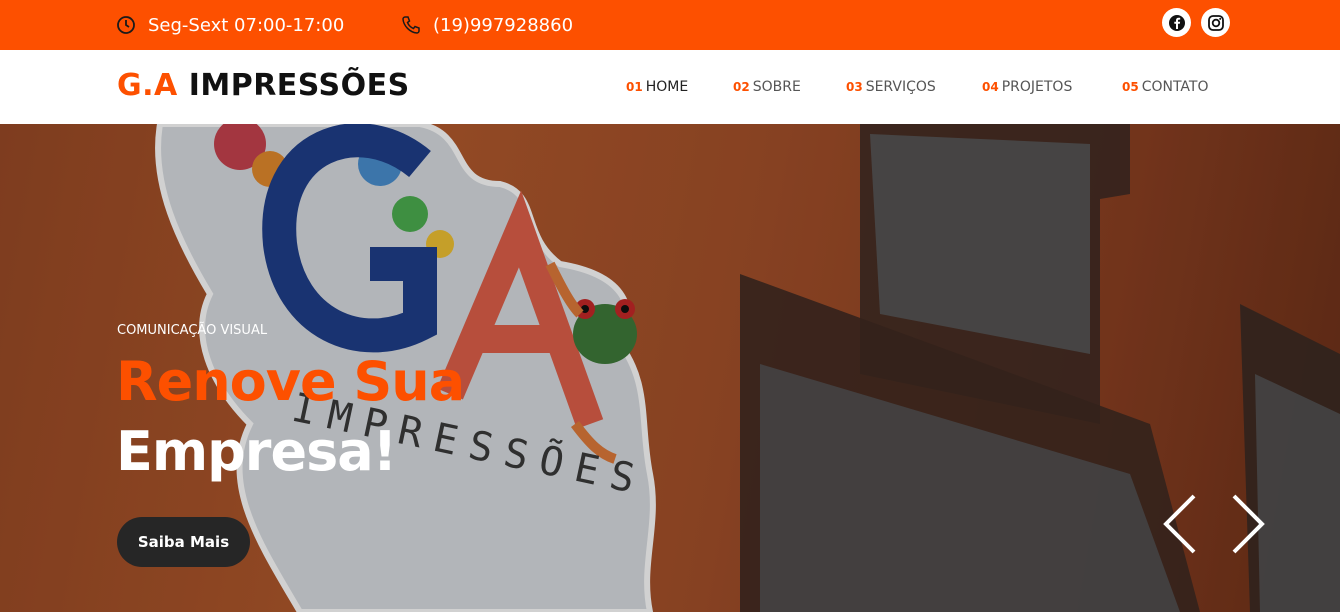 This screenshot has height=612, width=1340. What do you see at coordinates (667, 87) in the screenshot?
I see `nav-label: HOME` at bounding box center [667, 87].